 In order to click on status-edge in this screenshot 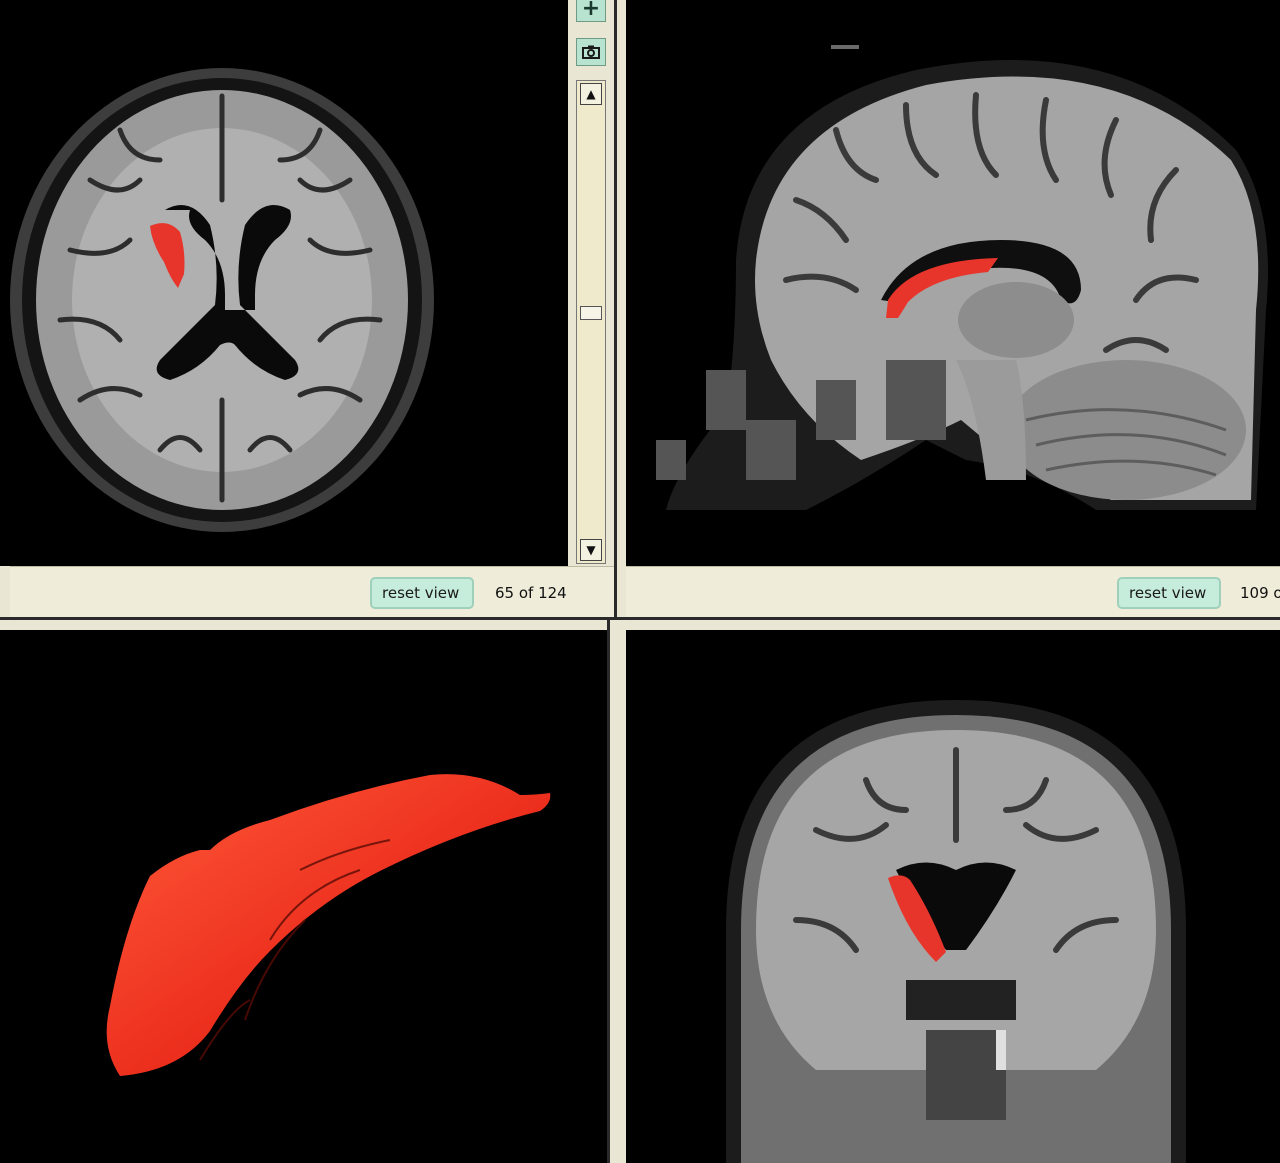, I will do `click(5, 591)`.